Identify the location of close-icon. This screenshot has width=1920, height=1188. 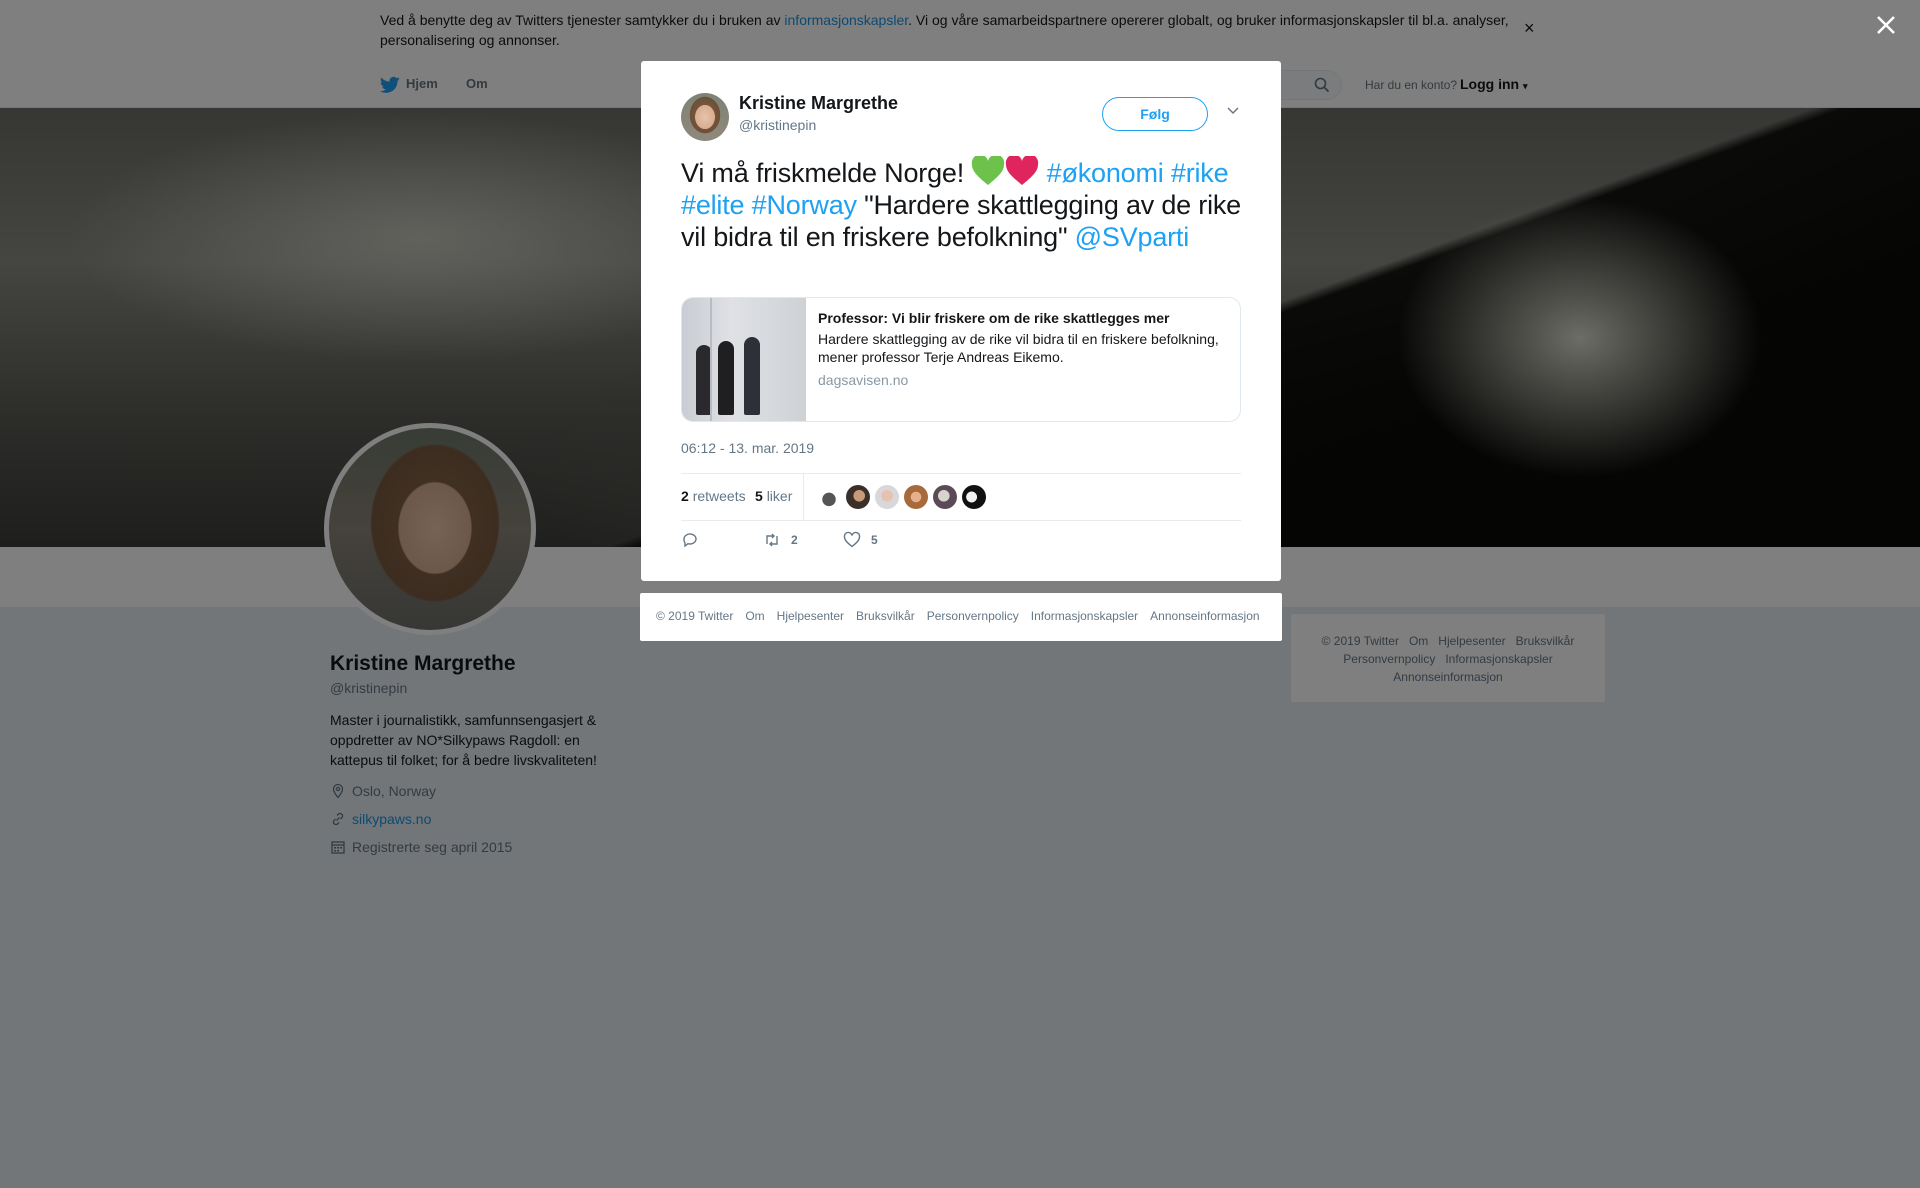
(1886, 25).